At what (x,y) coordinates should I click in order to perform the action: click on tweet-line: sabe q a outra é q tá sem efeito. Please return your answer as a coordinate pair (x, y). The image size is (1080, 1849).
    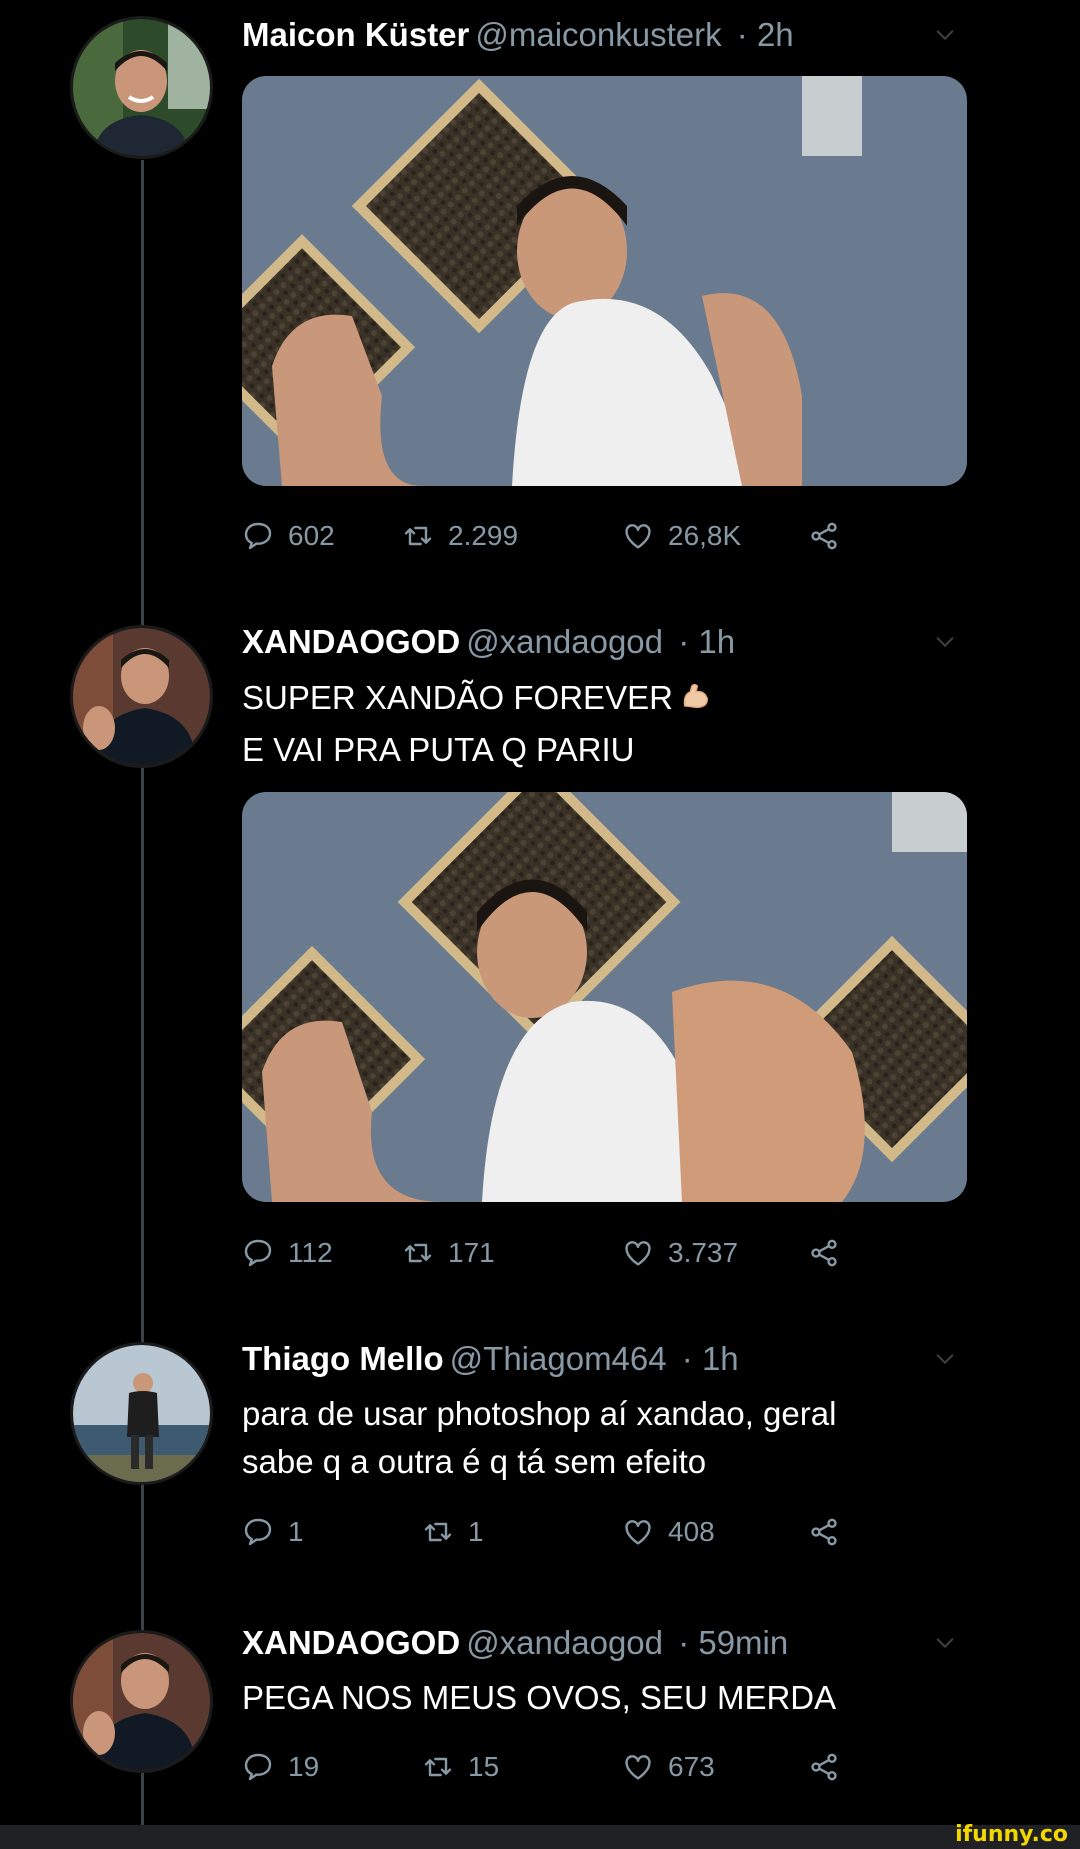
    Looking at the image, I should click on (474, 1461).